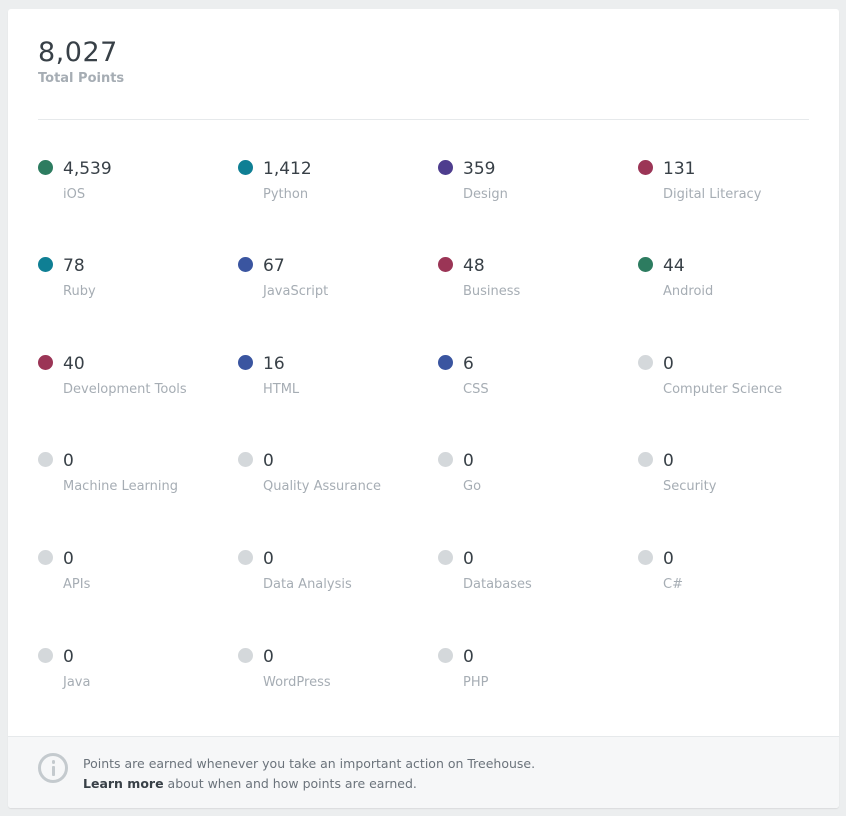  I want to click on topic-item: 0 C#, so click(733, 579).